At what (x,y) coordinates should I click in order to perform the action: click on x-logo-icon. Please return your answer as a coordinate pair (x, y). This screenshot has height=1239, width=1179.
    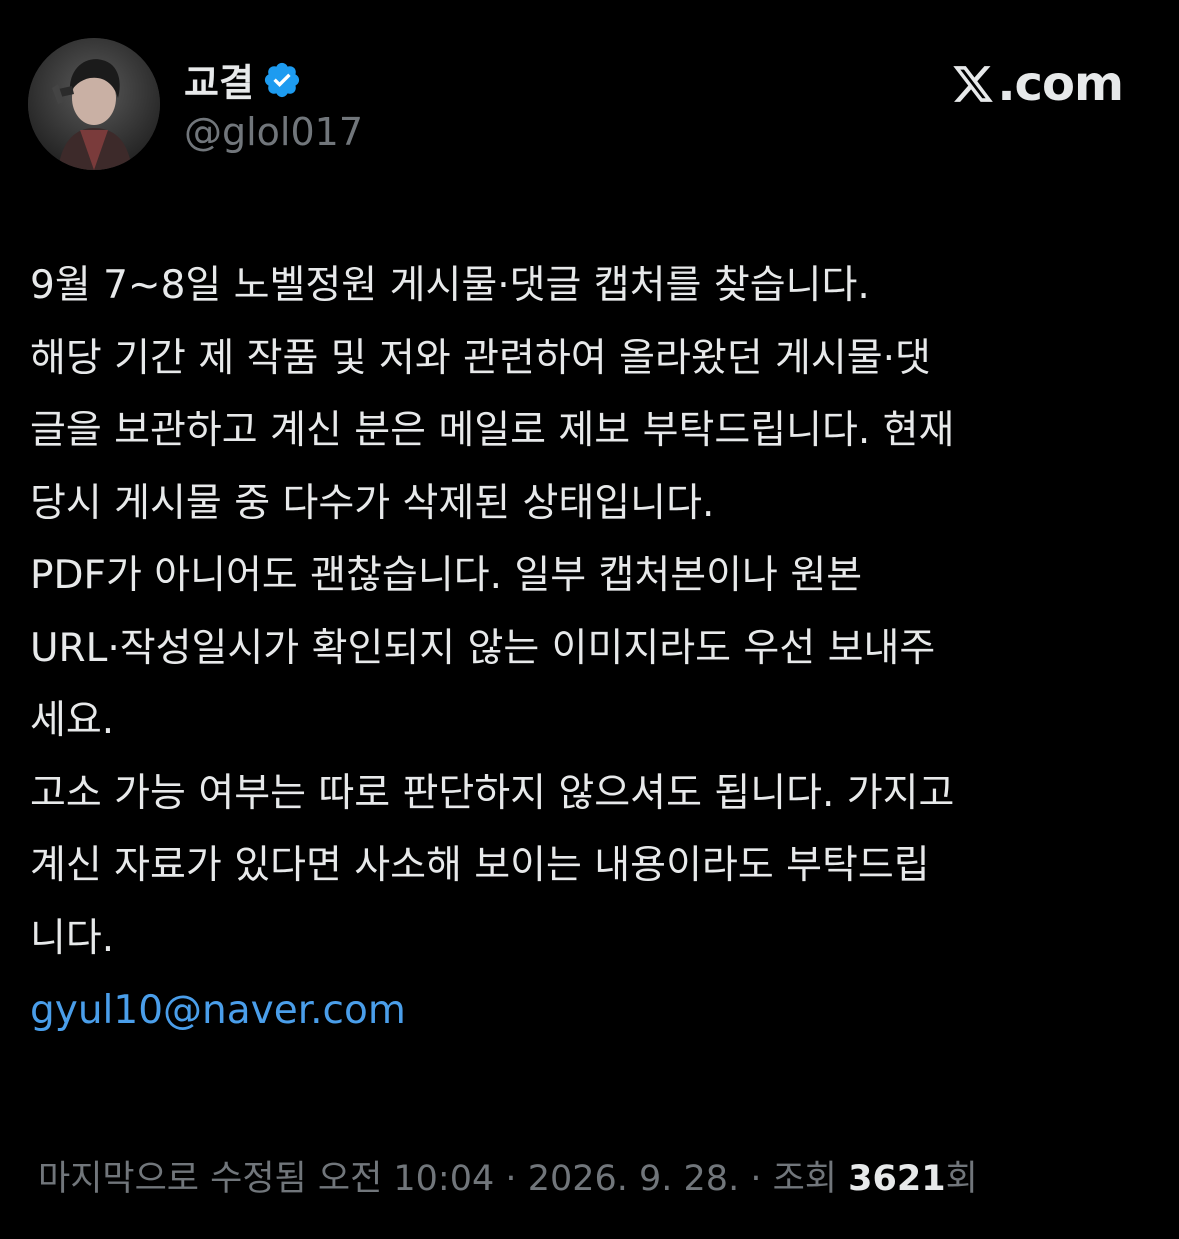
    Looking at the image, I should click on (973, 84).